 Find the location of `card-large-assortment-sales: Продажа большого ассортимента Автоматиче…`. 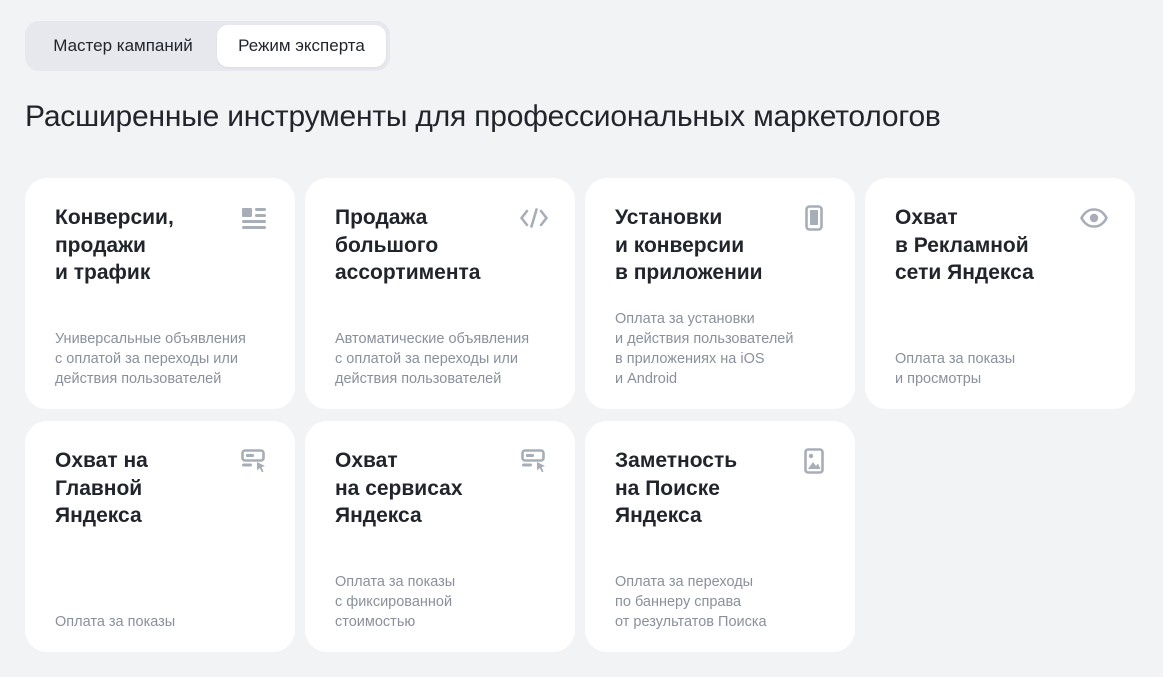

card-large-assortment-sales: Продажа большого ассортимента Автоматиче… is located at coordinates (440, 293).